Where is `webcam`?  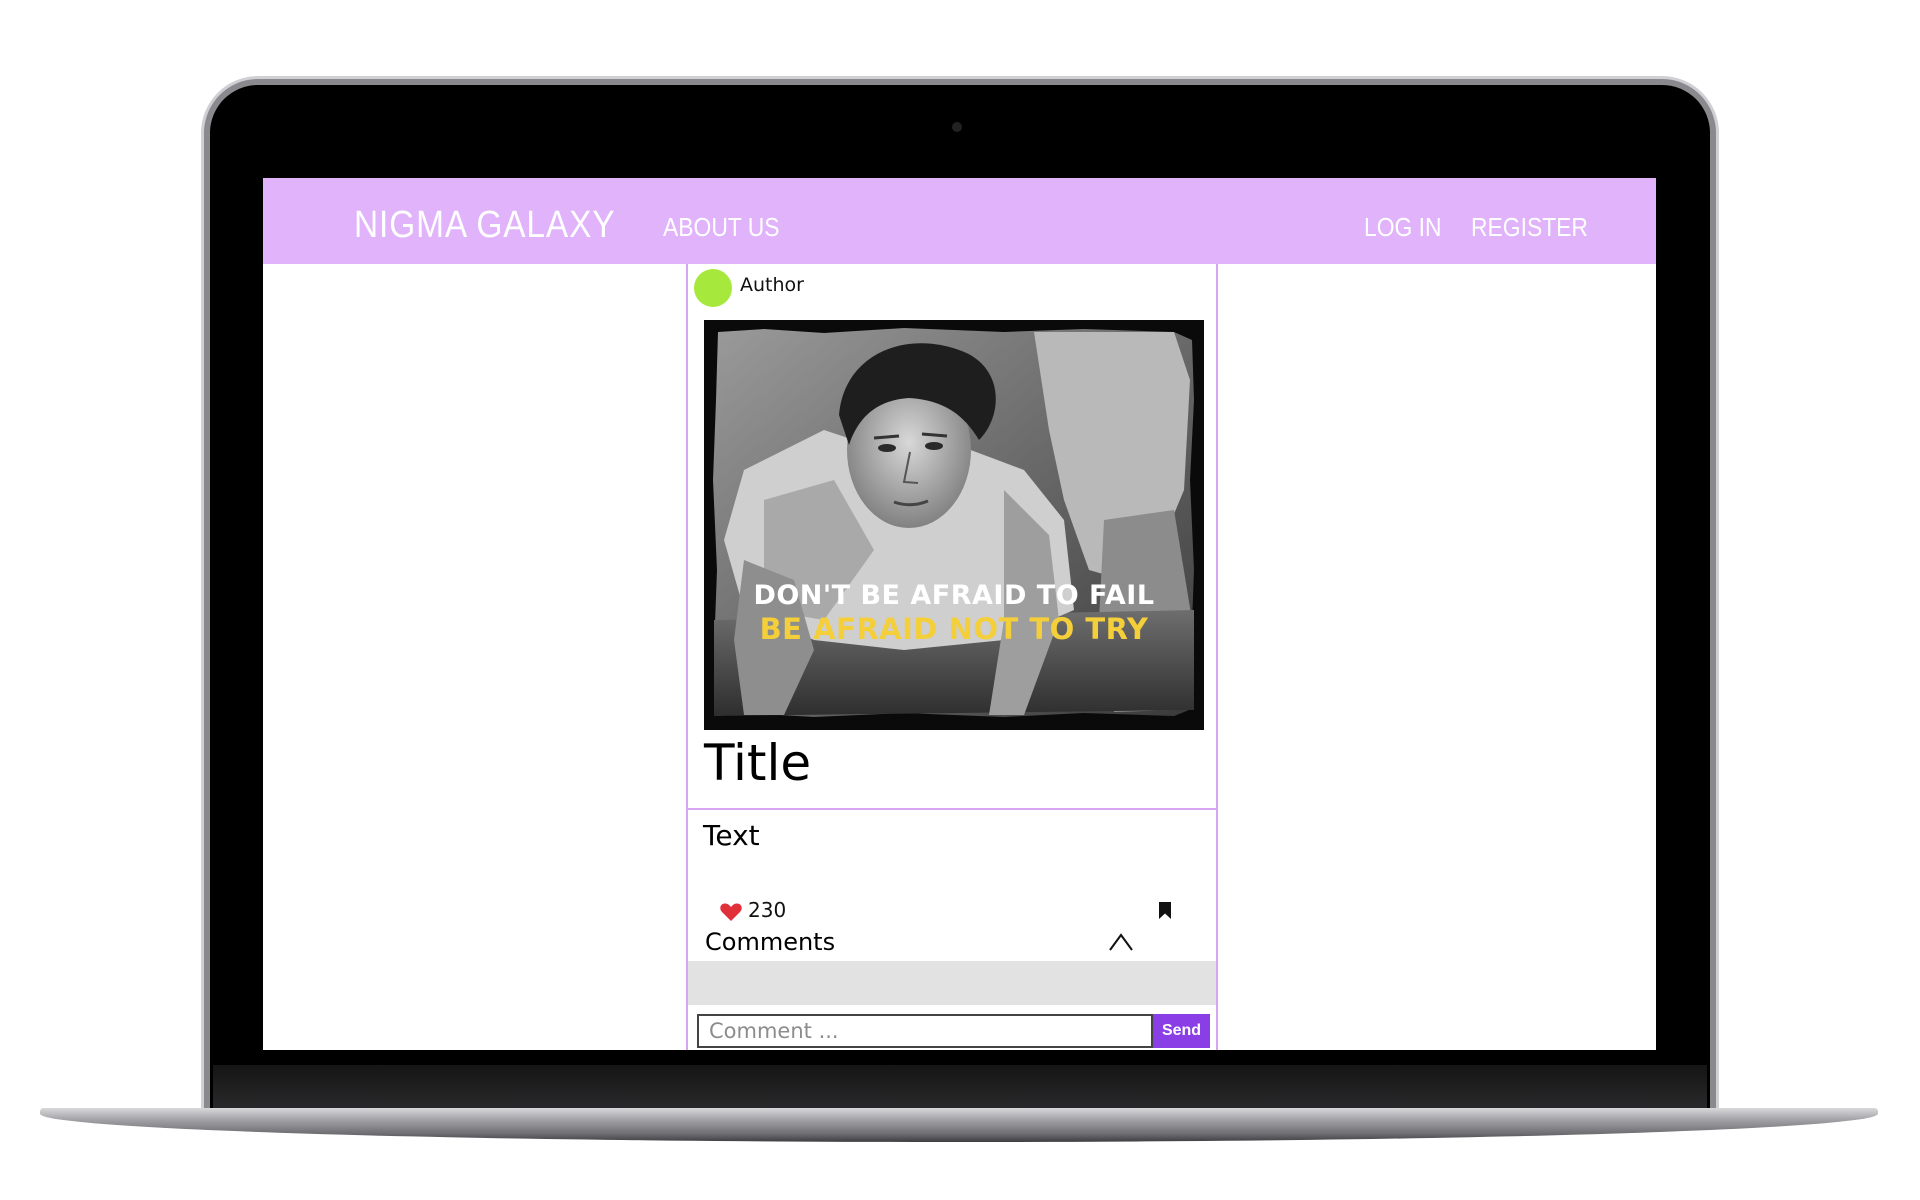
webcam is located at coordinates (957, 127).